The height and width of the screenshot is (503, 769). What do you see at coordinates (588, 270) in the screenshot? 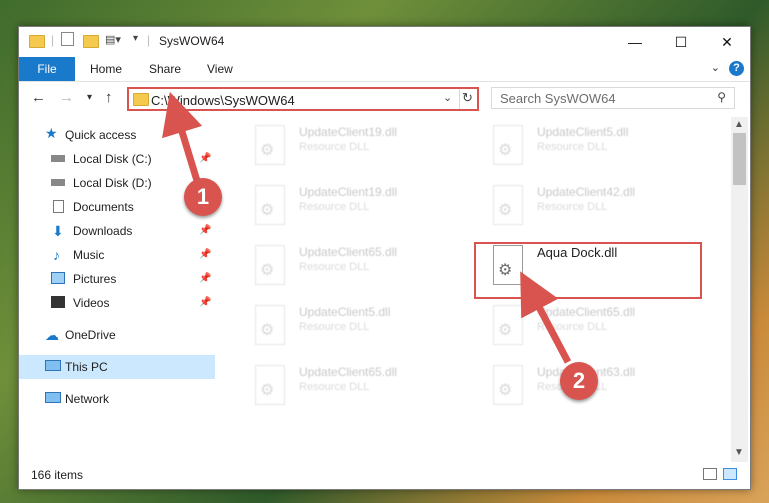
I see `highlight-box` at bounding box center [588, 270].